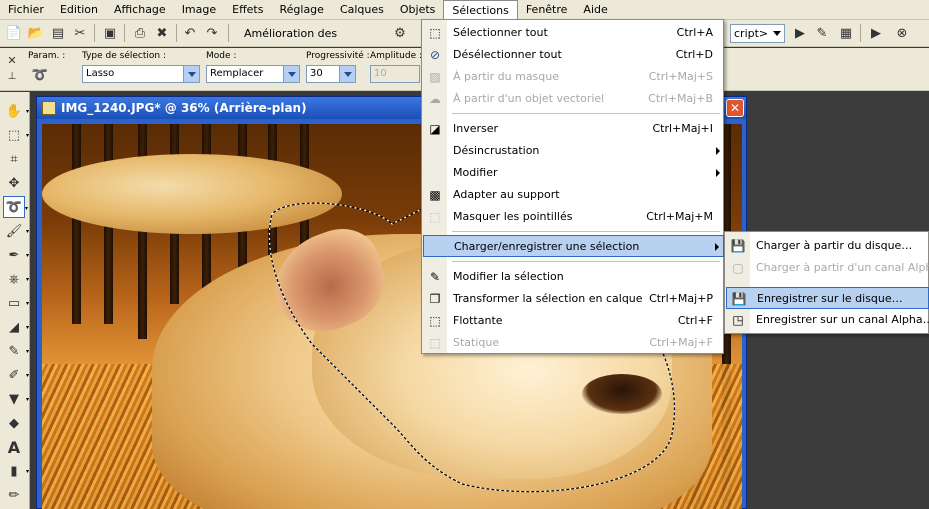  I want to click on edit-selection-icon: ✎, so click(435, 277).